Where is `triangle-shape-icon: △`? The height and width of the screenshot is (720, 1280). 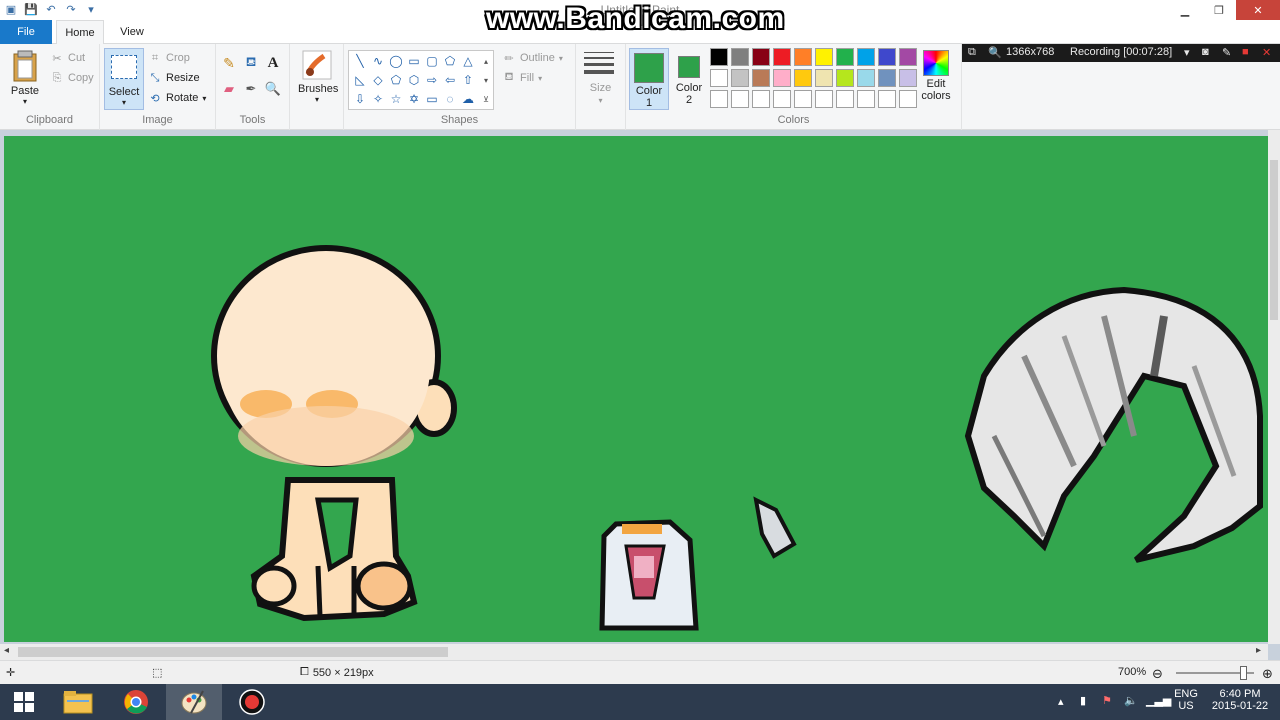
triangle-shape-icon: △ is located at coordinates (468, 61).